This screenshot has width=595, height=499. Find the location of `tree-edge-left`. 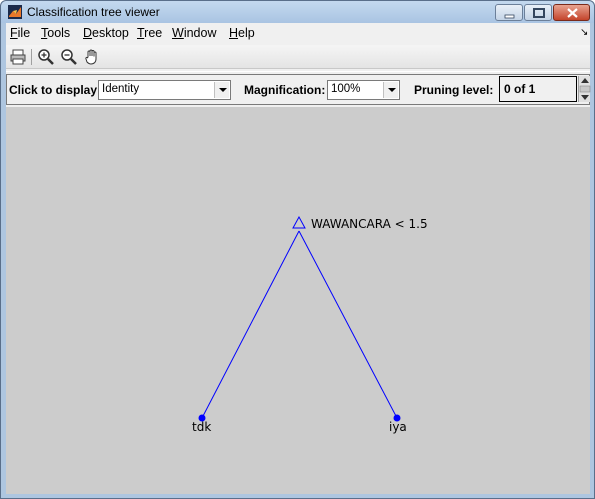

tree-edge-left is located at coordinates (250, 324).